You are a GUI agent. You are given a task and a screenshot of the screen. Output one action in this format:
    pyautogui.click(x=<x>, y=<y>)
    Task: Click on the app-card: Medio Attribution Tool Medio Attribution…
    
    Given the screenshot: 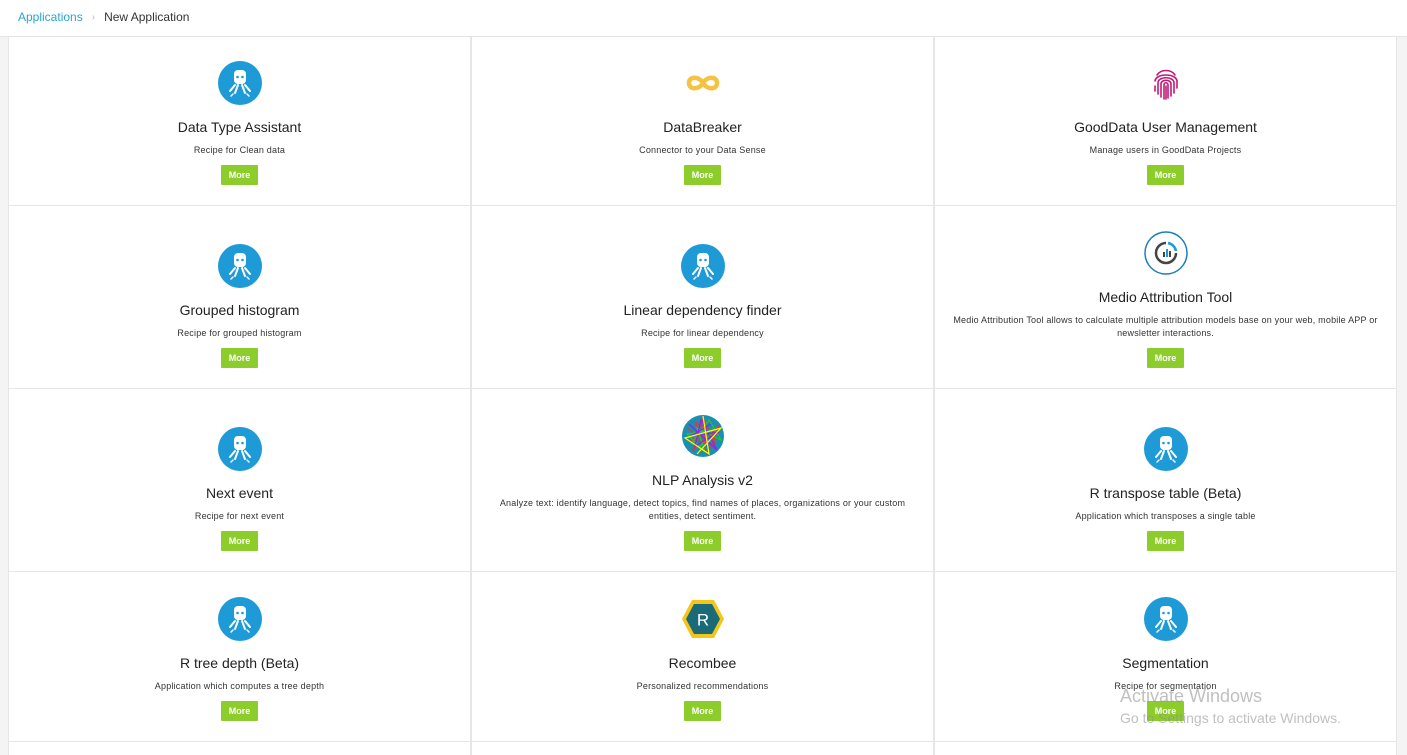 What is the action you would take?
    pyautogui.click(x=1165, y=297)
    